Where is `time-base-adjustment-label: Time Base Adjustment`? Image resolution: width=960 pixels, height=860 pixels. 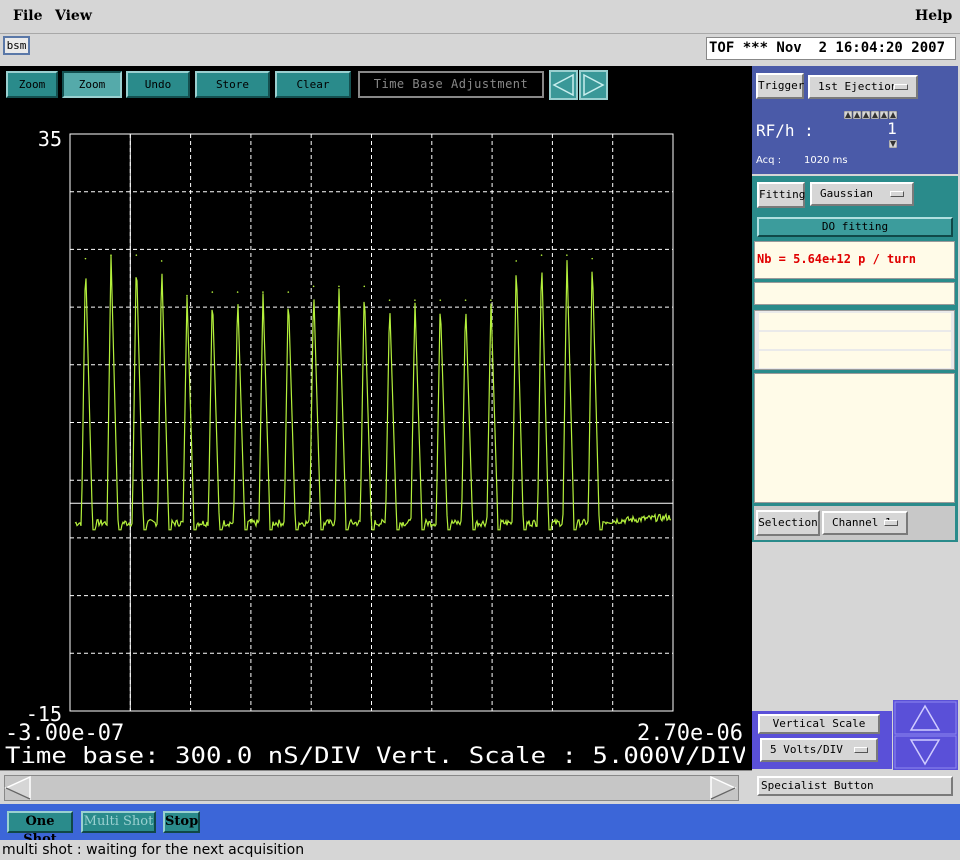 time-base-adjustment-label: Time Base Adjustment is located at coordinates (451, 84).